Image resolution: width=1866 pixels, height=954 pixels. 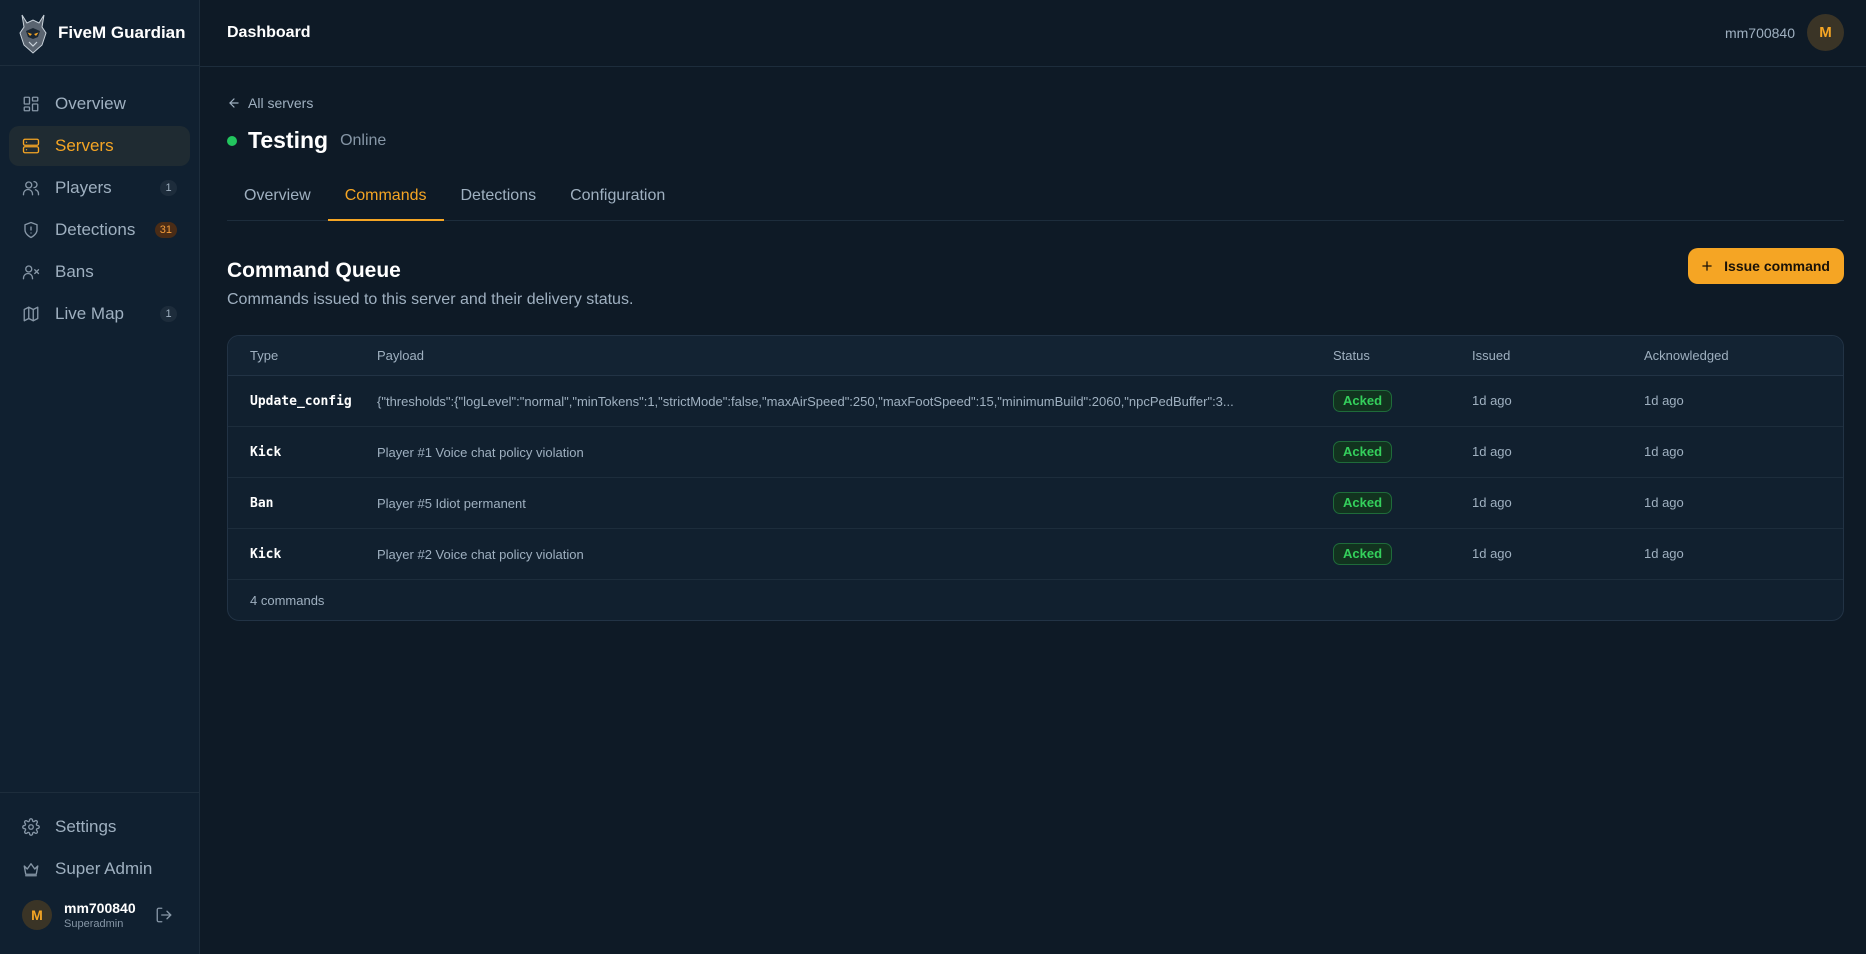 What do you see at coordinates (451, 503) in the screenshot?
I see `command-payload: Player #5 Idiot permanent` at bounding box center [451, 503].